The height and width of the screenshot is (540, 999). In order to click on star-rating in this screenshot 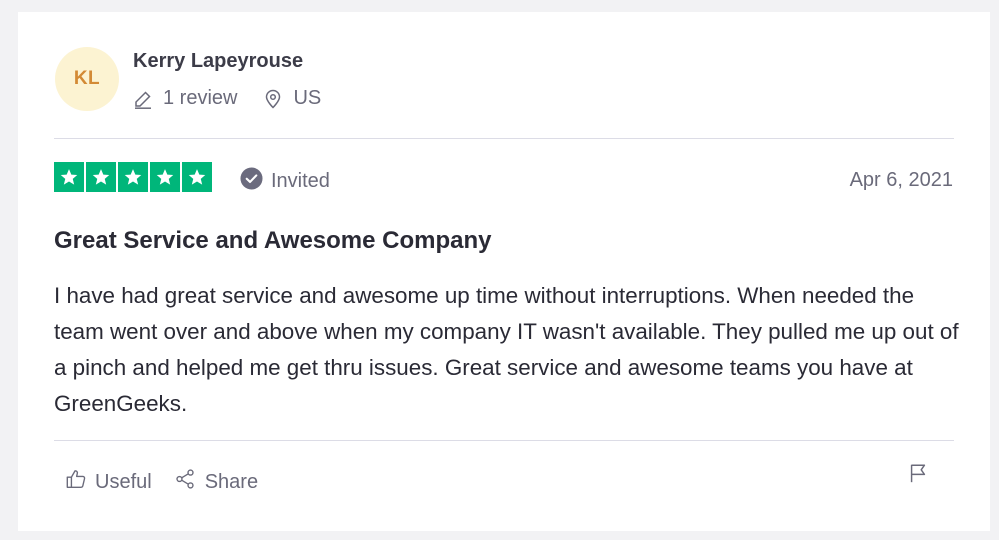, I will do `click(133, 177)`.